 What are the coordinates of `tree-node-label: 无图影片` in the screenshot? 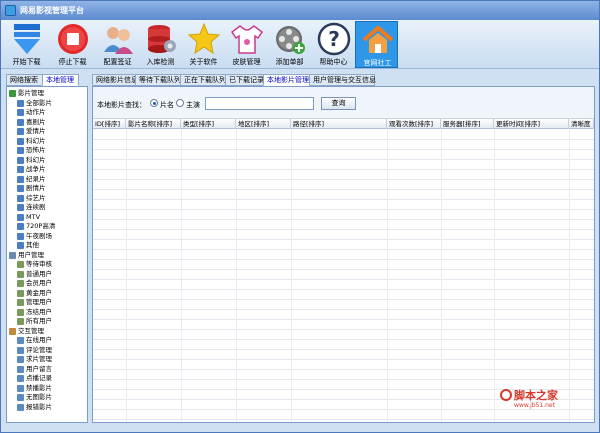 It's located at (39, 397).